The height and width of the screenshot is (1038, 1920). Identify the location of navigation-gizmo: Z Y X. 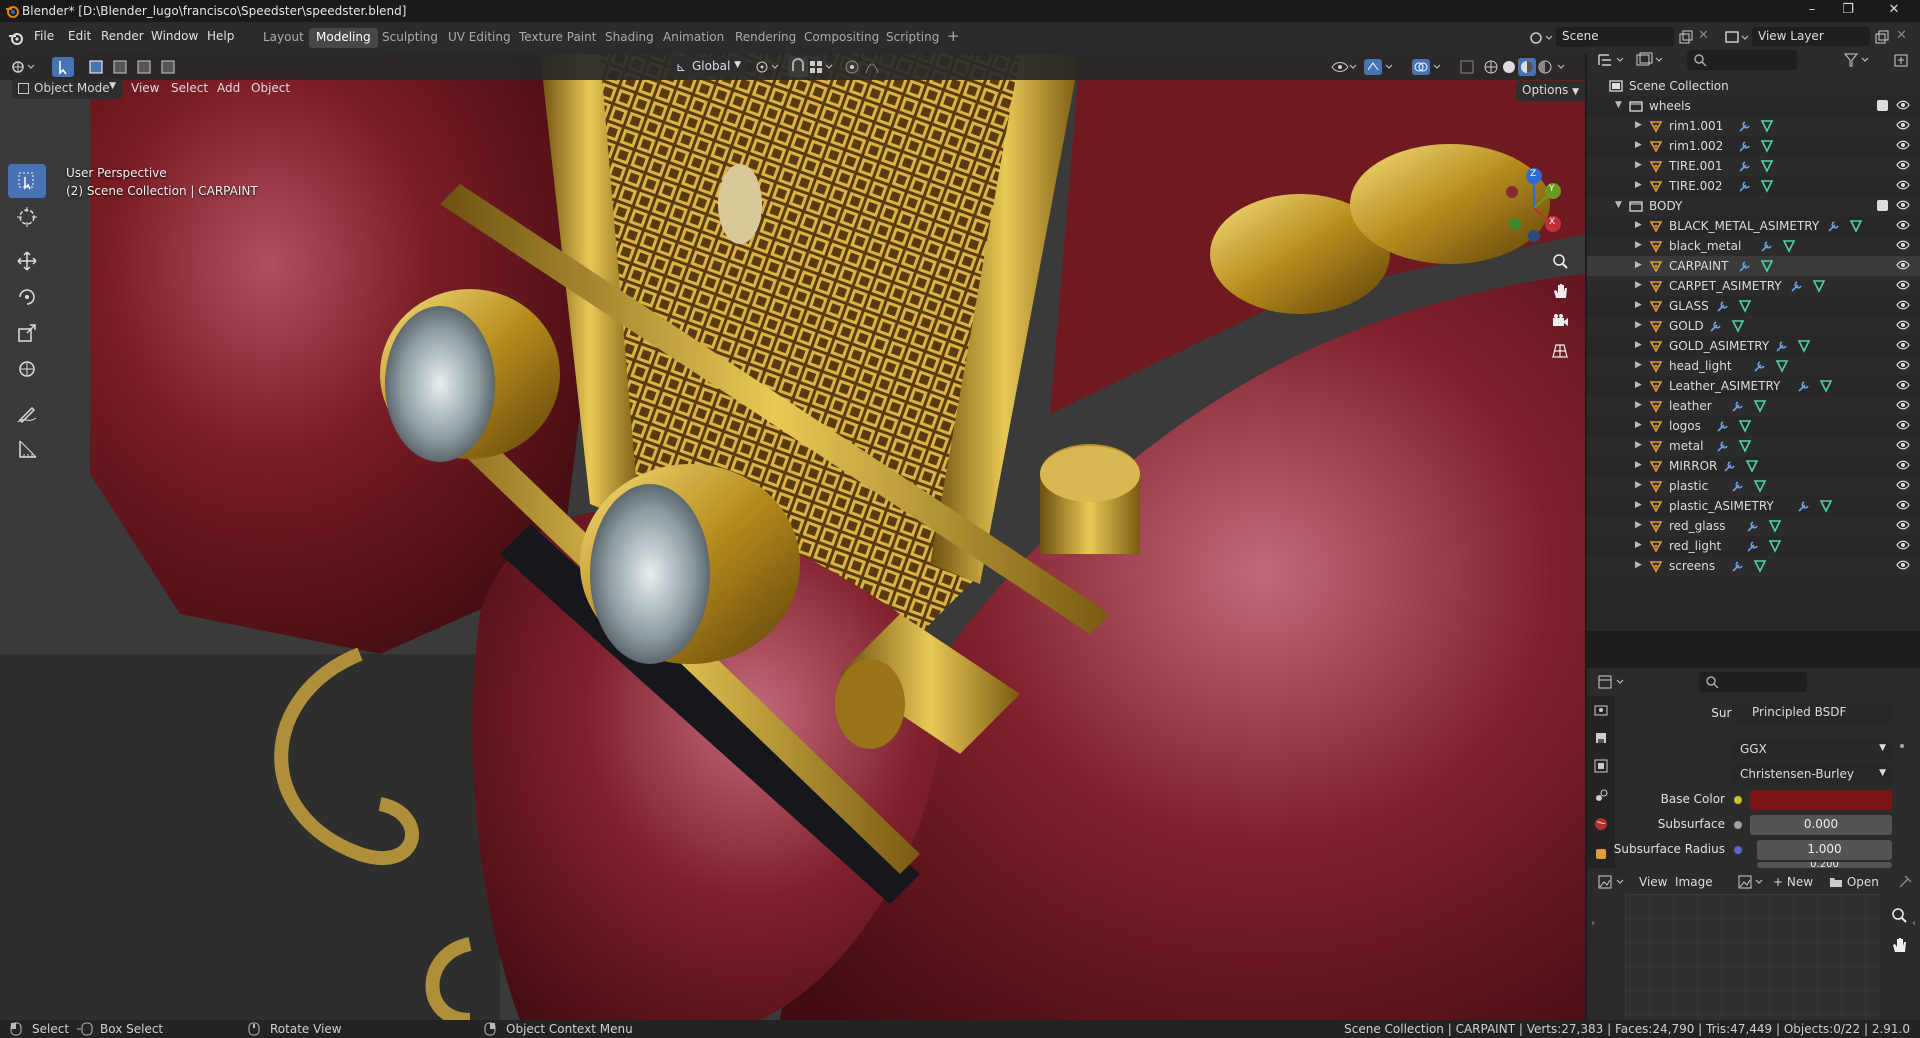
(1530, 207).